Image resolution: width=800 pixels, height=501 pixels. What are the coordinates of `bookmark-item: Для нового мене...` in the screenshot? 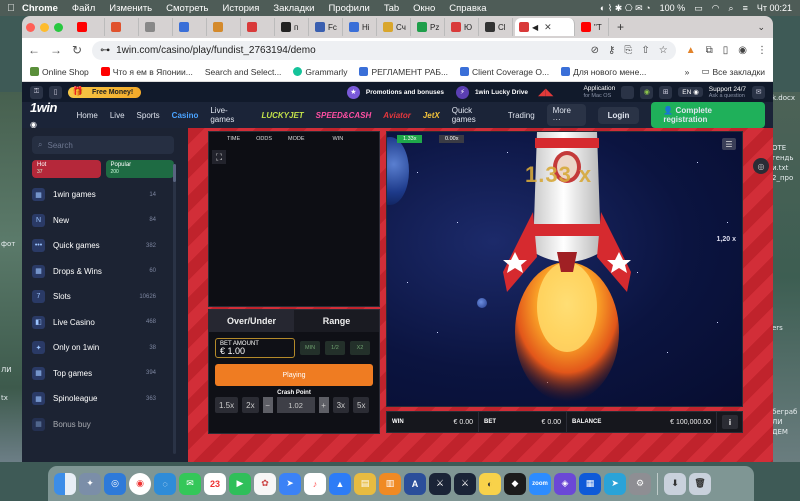 It's located at (603, 72).